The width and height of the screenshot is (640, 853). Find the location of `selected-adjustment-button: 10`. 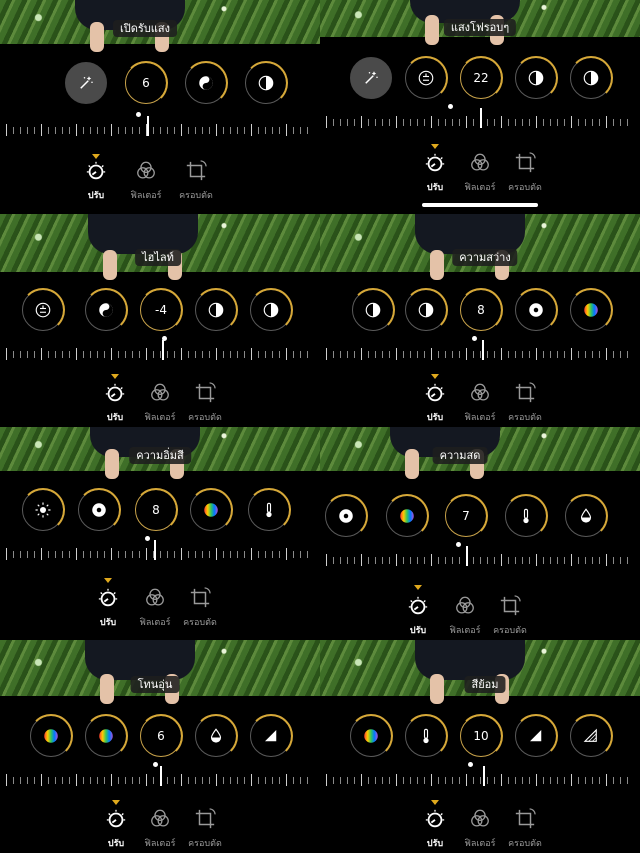

selected-adjustment-button: 10 is located at coordinates (481, 736).